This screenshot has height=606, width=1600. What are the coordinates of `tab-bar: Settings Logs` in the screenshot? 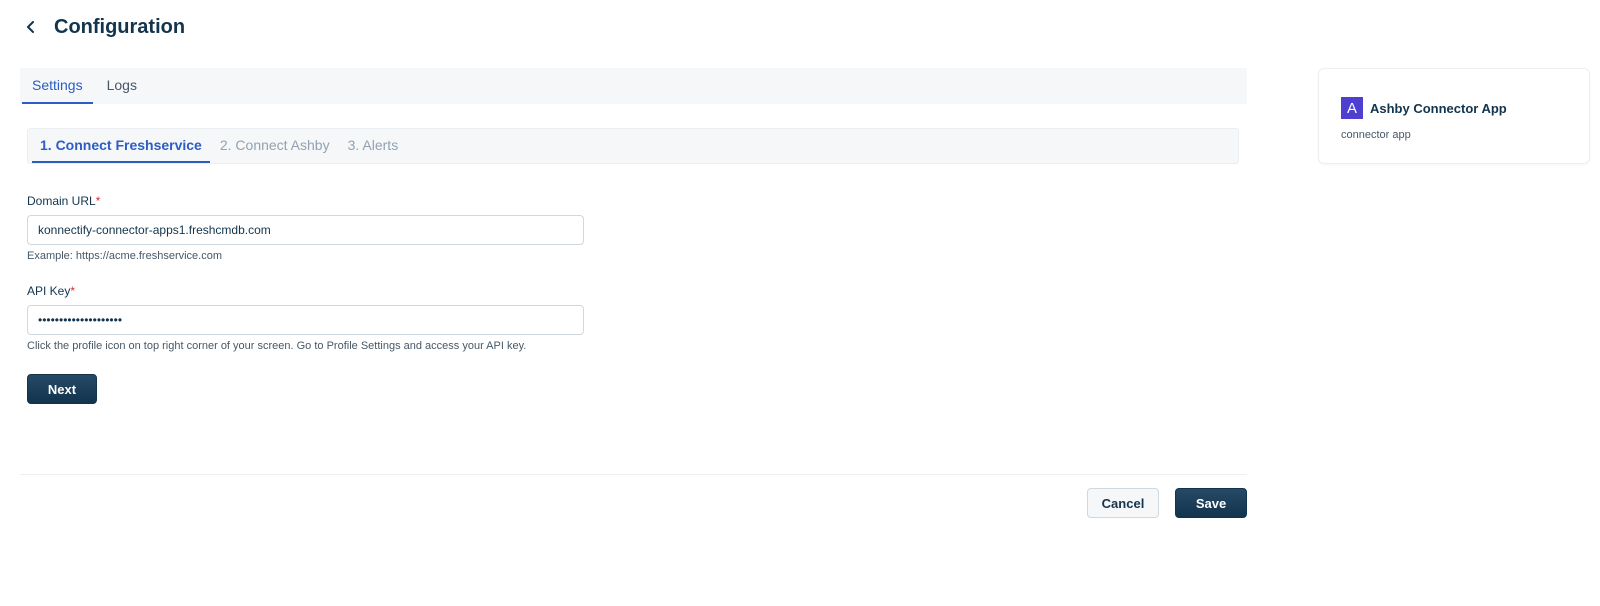 It's located at (633, 86).